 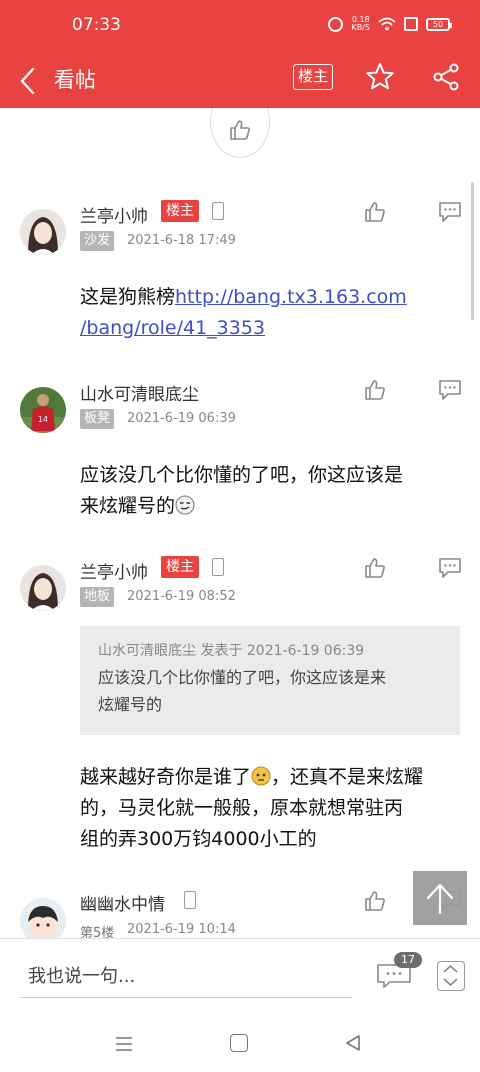 I want to click on page-up-down-icon, so click(x=450, y=975).